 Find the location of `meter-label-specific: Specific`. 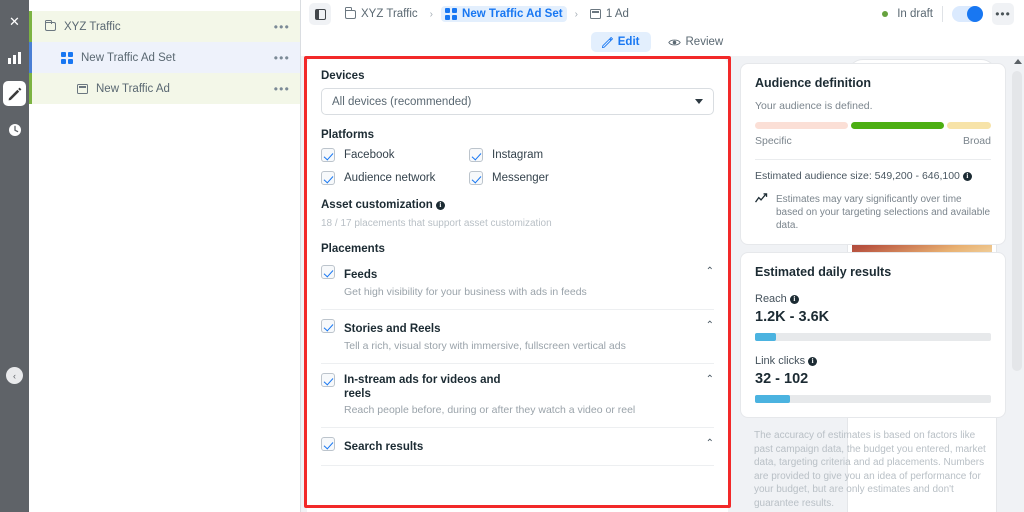

meter-label-specific: Specific is located at coordinates (773, 141).